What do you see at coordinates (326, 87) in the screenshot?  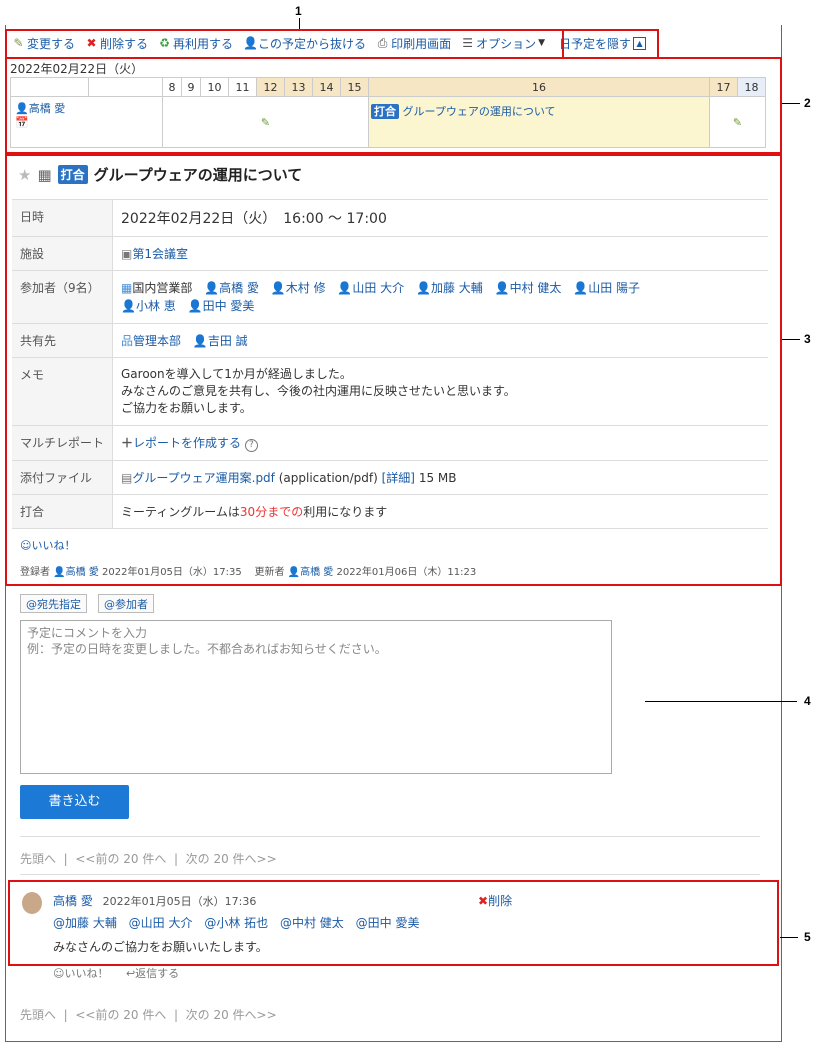 I see `hour-header: 14` at bounding box center [326, 87].